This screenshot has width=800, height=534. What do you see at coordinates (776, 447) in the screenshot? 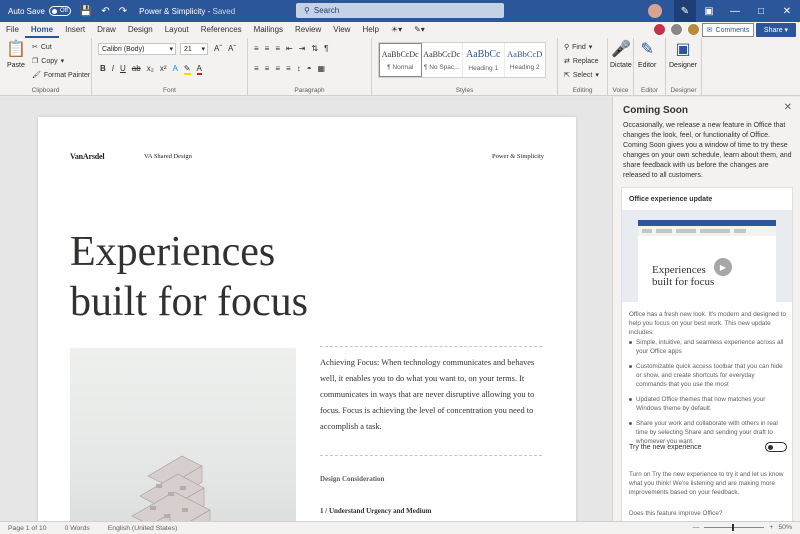
I see `try-new-experience-toggle` at bounding box center [776, 447].